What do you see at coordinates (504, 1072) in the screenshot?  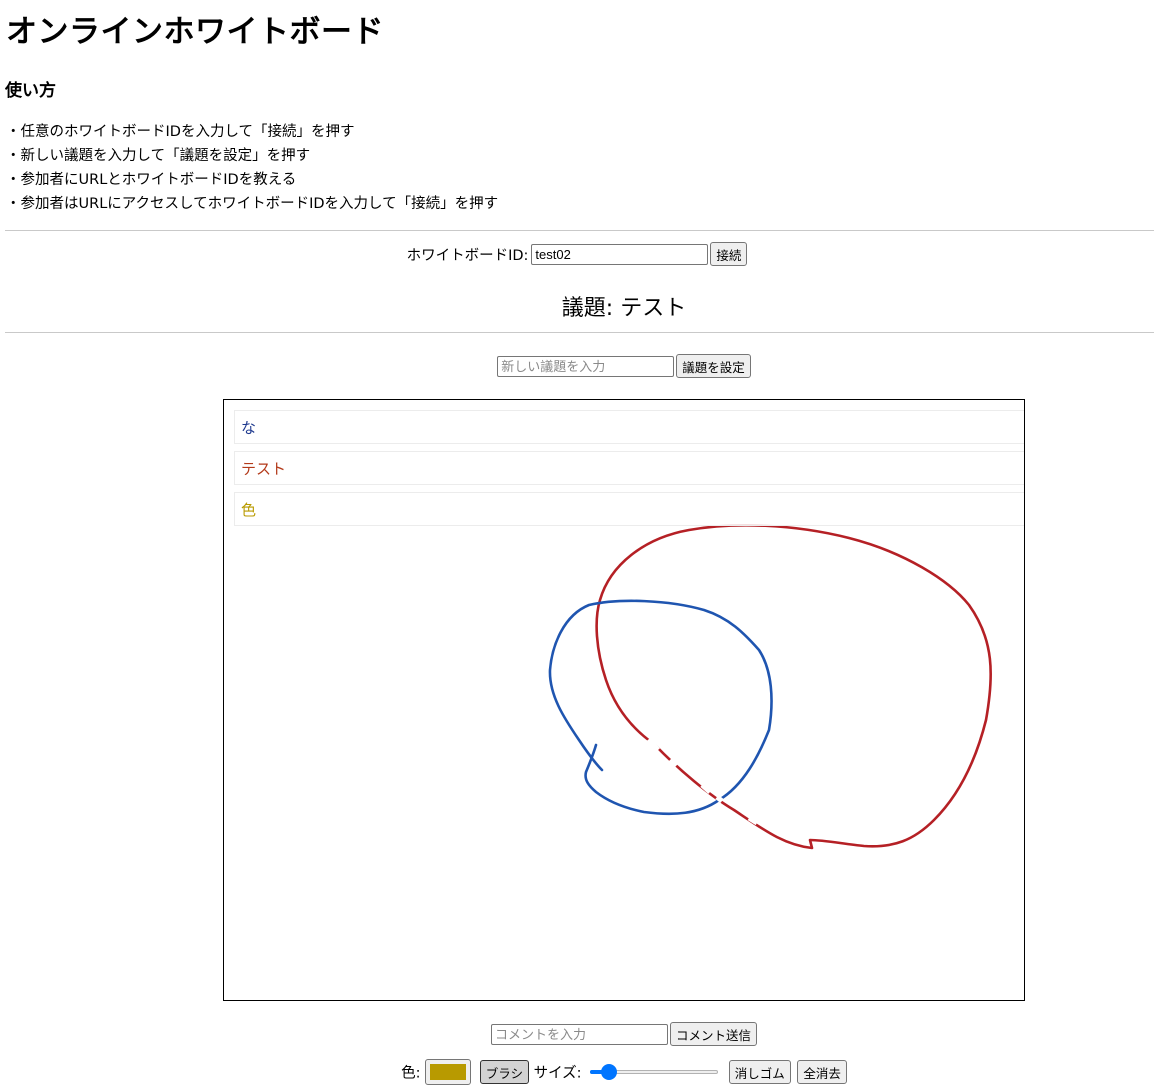 I see `brush-button: ブラシ` at bounding box center [504, 1072].